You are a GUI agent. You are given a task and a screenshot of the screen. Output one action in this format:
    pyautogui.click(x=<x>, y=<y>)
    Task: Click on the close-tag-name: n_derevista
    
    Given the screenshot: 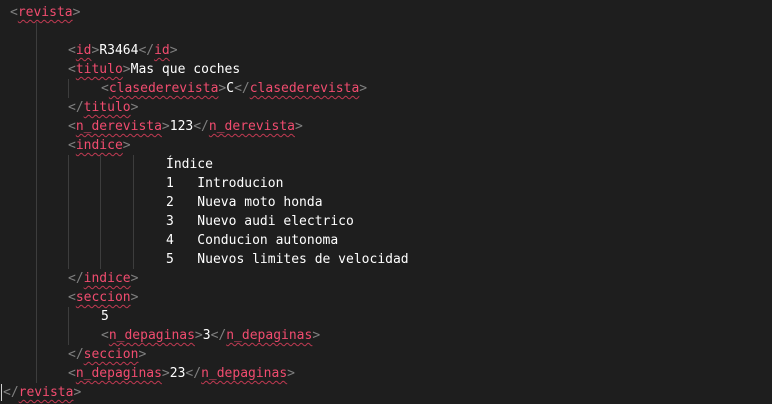 What is the action you would take?
    pyautogui.click(x=251, y=126)
    